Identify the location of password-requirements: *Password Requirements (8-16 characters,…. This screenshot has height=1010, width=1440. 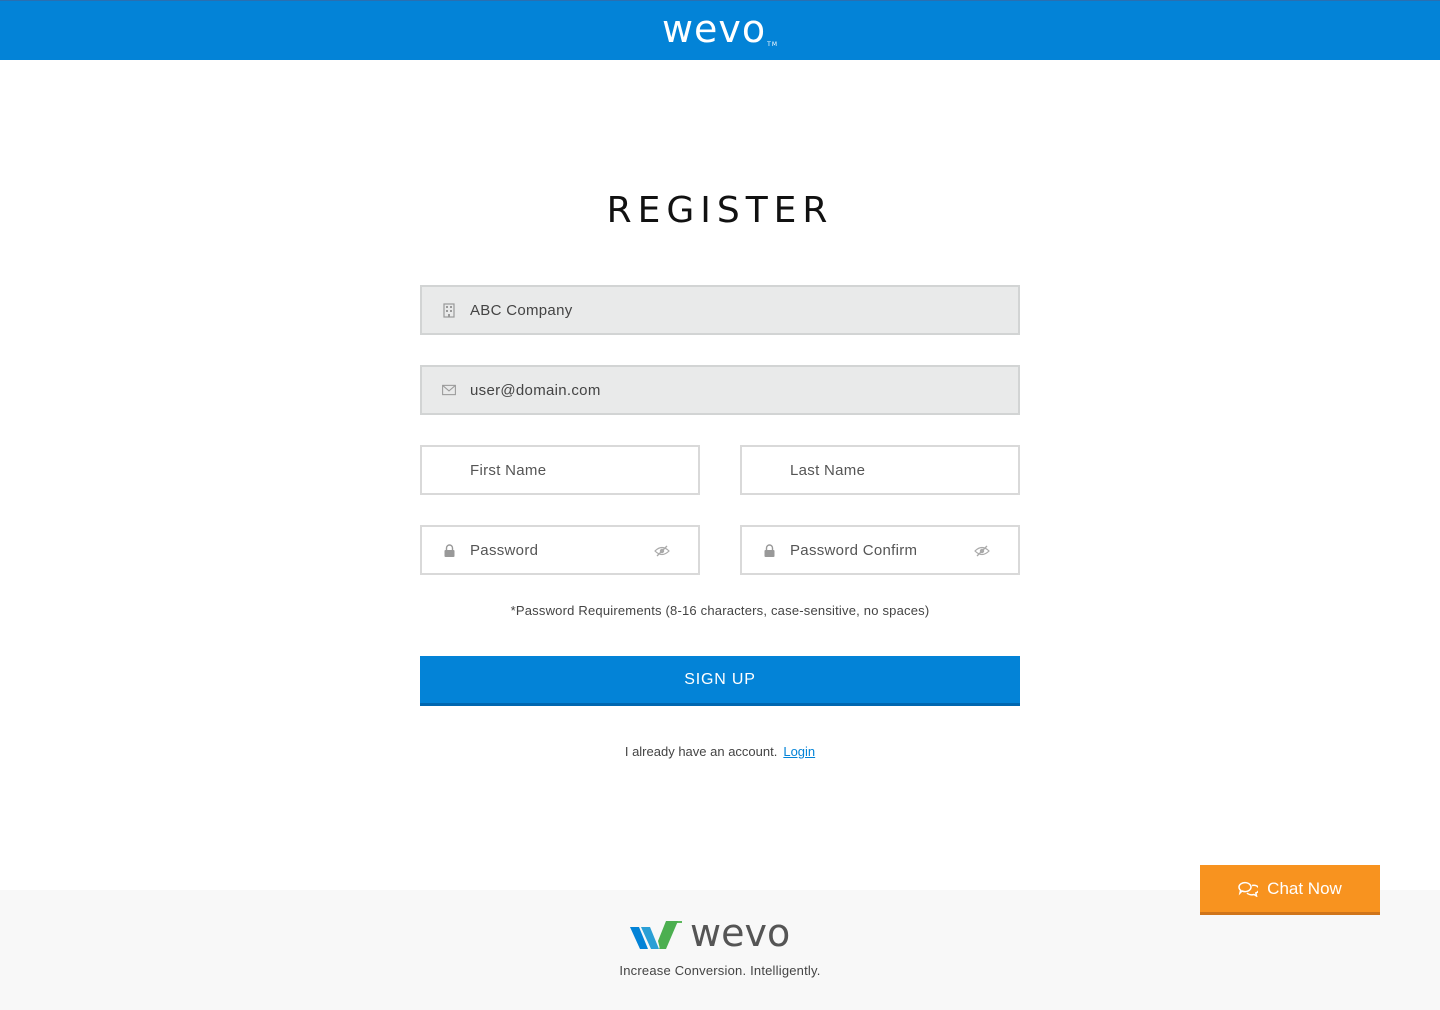
(720, 610).